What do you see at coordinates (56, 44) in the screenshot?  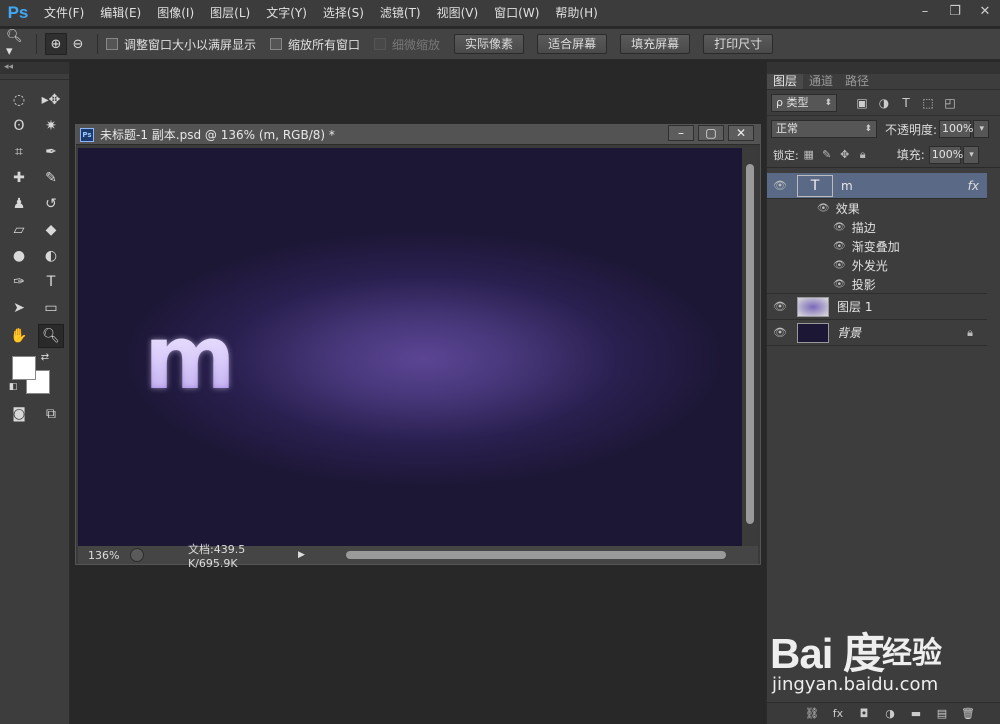 I see `zoom-in-icon: ⊕` at bounding box center [56, 44].